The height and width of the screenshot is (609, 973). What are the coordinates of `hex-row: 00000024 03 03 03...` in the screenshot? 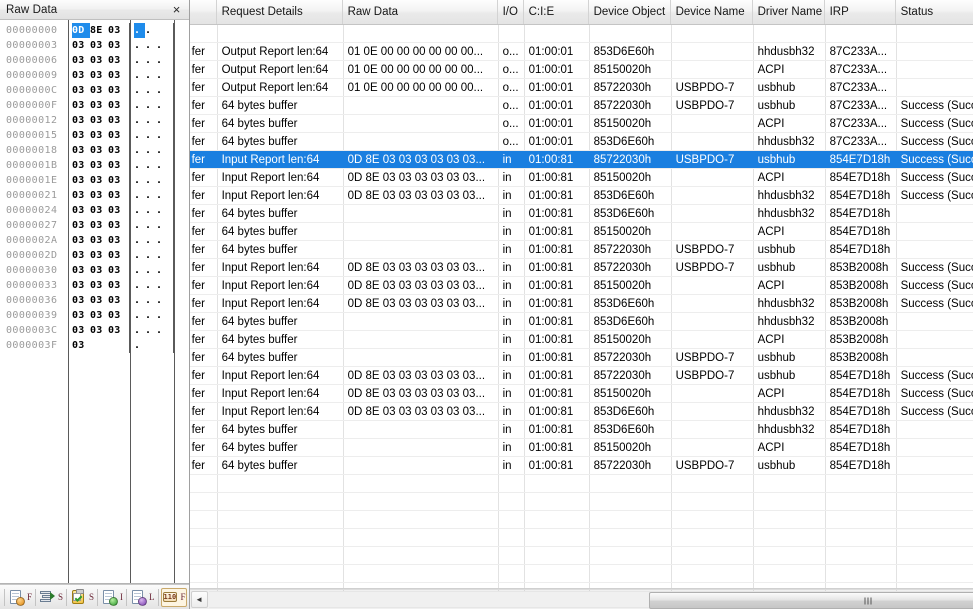 It's located at (94, 210).